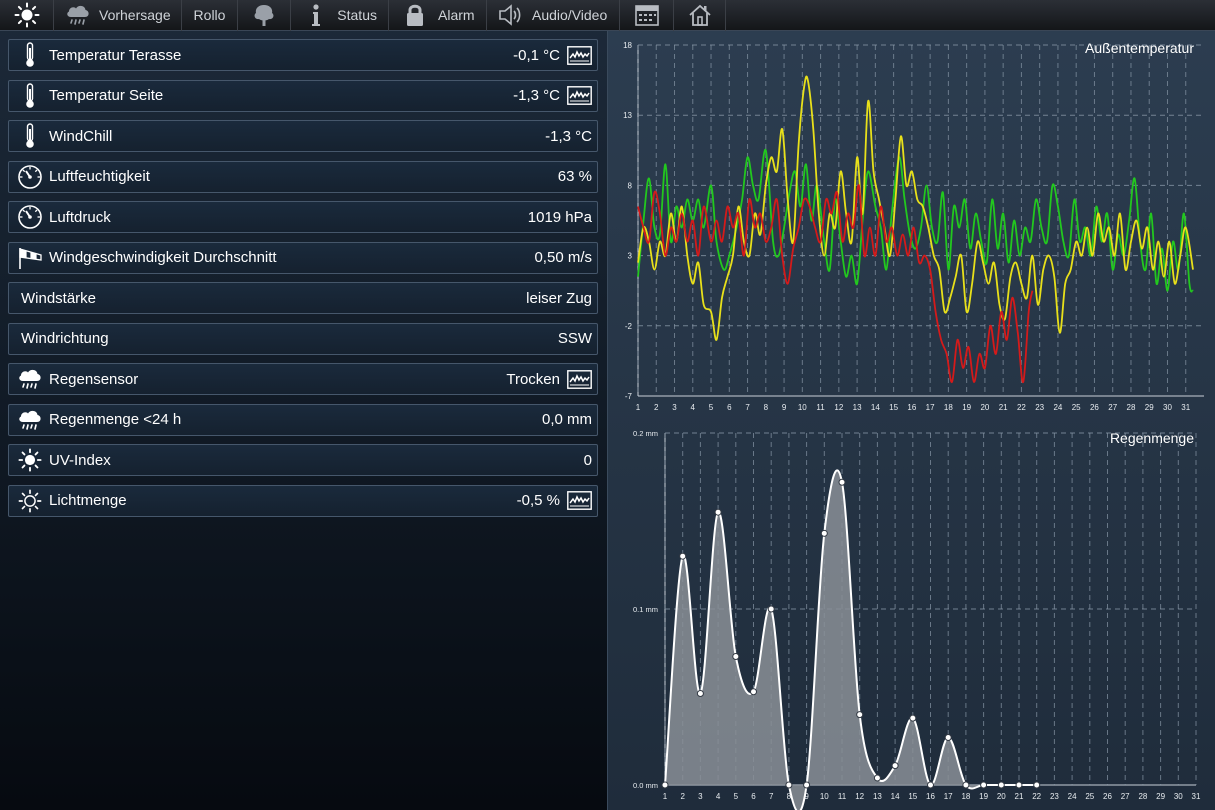 This screenshot has height=810, width=1215. I want to click on tree-icon, so click(264, 15).